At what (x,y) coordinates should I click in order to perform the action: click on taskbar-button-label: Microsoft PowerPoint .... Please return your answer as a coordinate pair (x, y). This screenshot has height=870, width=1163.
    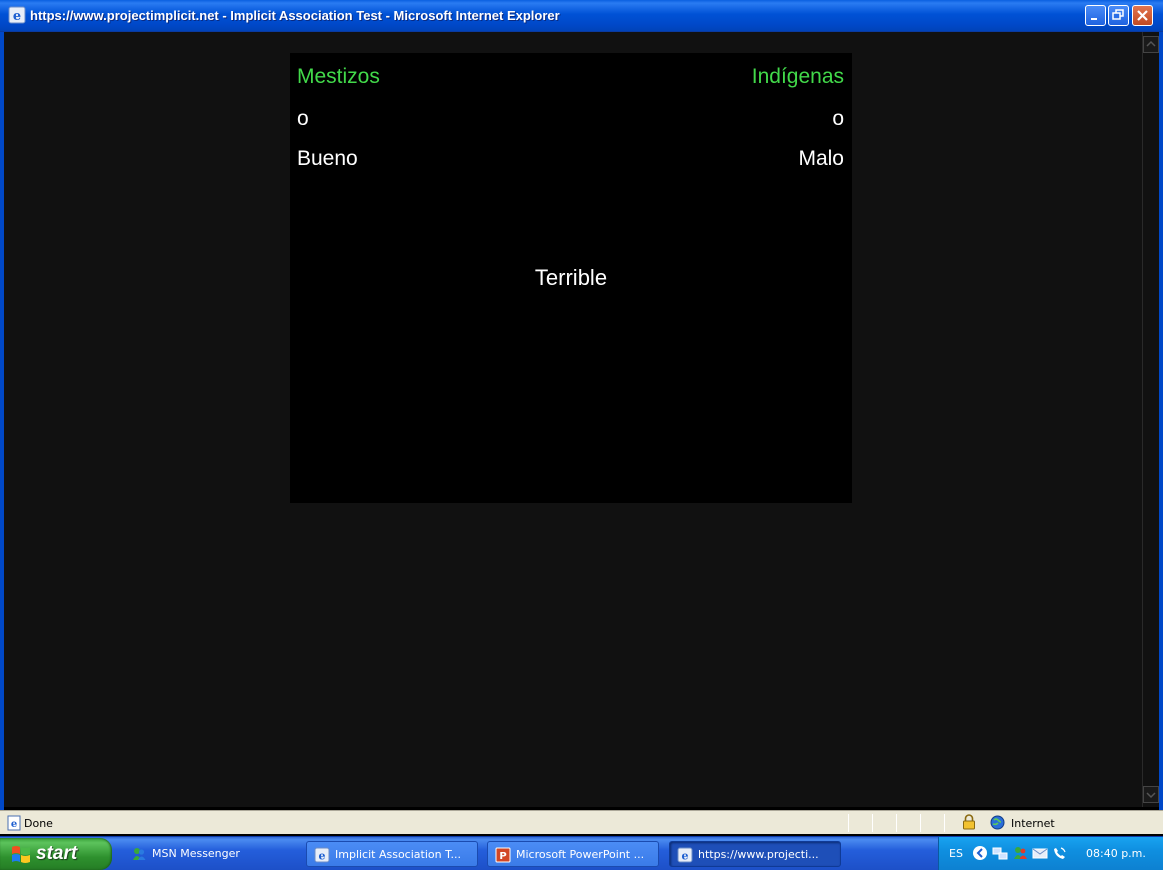
    Looking at the image, I should click on (580, 854).